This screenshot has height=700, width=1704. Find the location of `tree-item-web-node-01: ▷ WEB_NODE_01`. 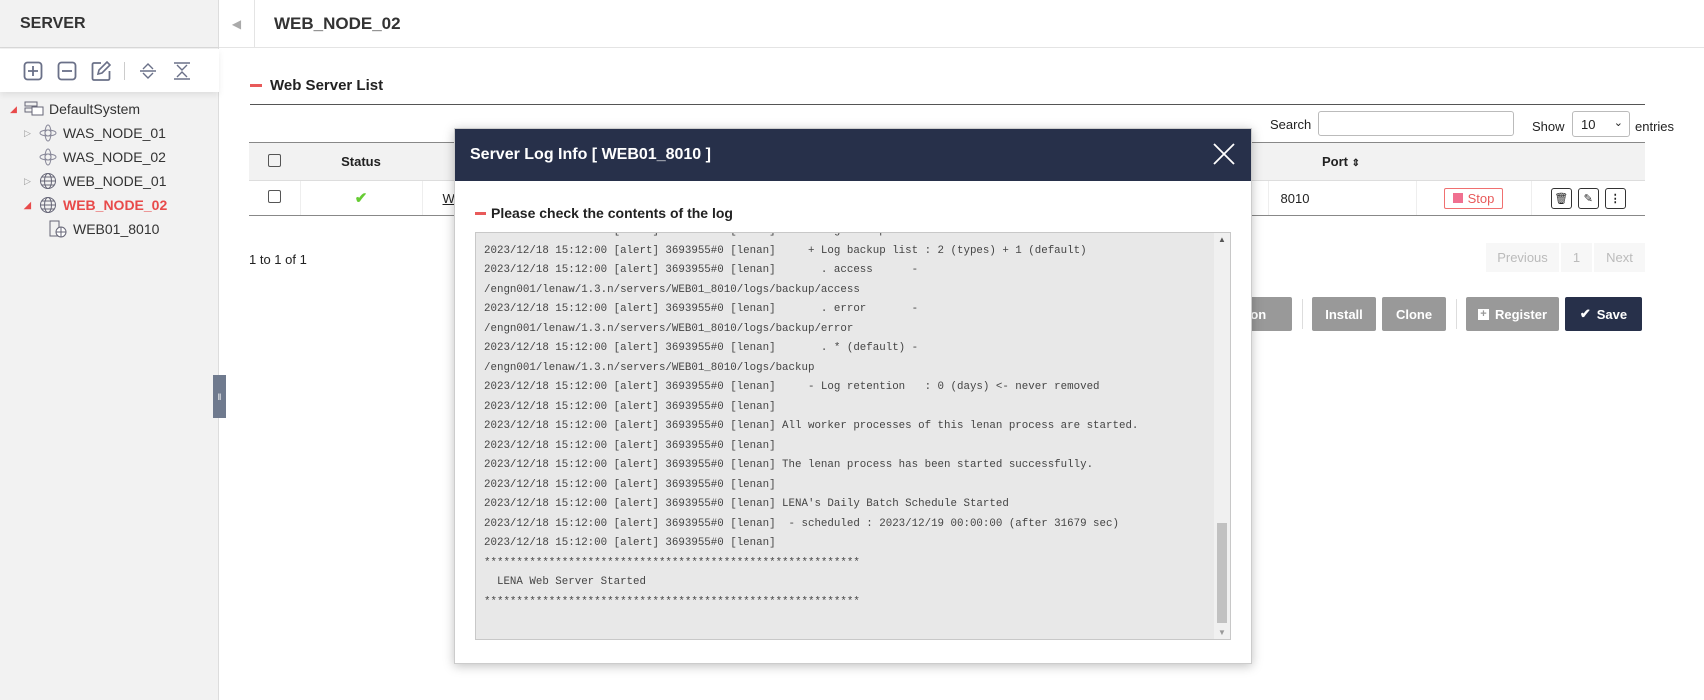

tree-item-web-node-01: ▷ WEB_NODE_01 is located at coordinates (95, 181).